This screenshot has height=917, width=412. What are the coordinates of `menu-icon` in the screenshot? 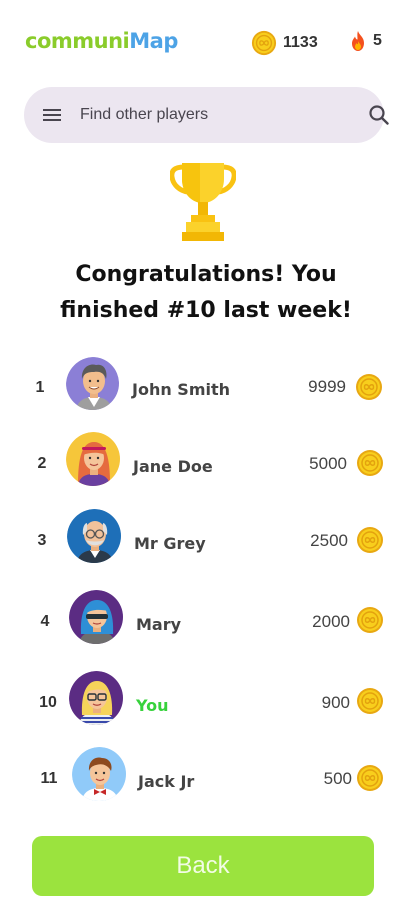 It's located at (52, 115).